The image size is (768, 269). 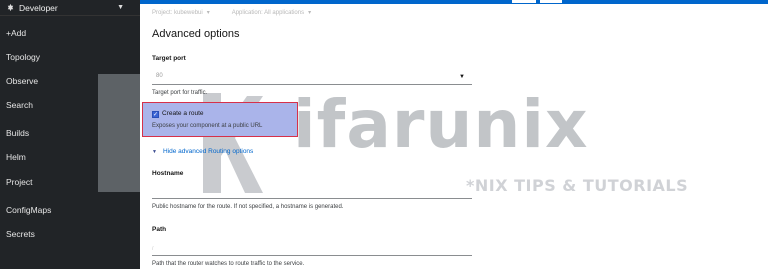 What do you see at coordinates (10, 7) in the screenshot?
I see `gear-icon` at bounding box center [10, 7].